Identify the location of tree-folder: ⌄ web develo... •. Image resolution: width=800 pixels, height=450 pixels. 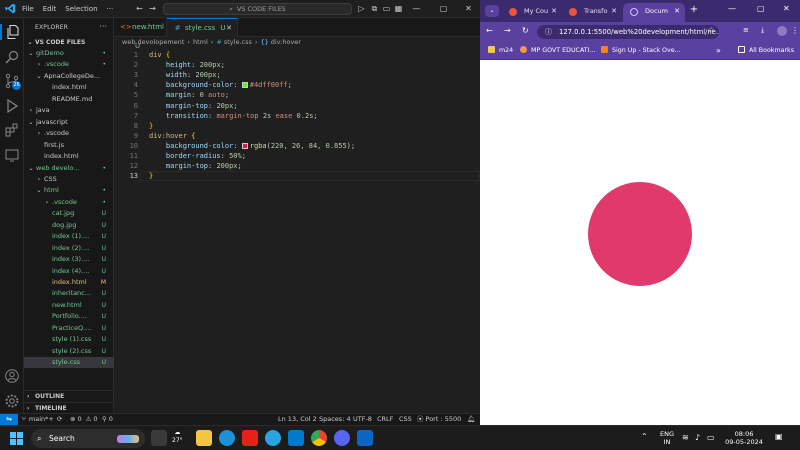
(69, 168).